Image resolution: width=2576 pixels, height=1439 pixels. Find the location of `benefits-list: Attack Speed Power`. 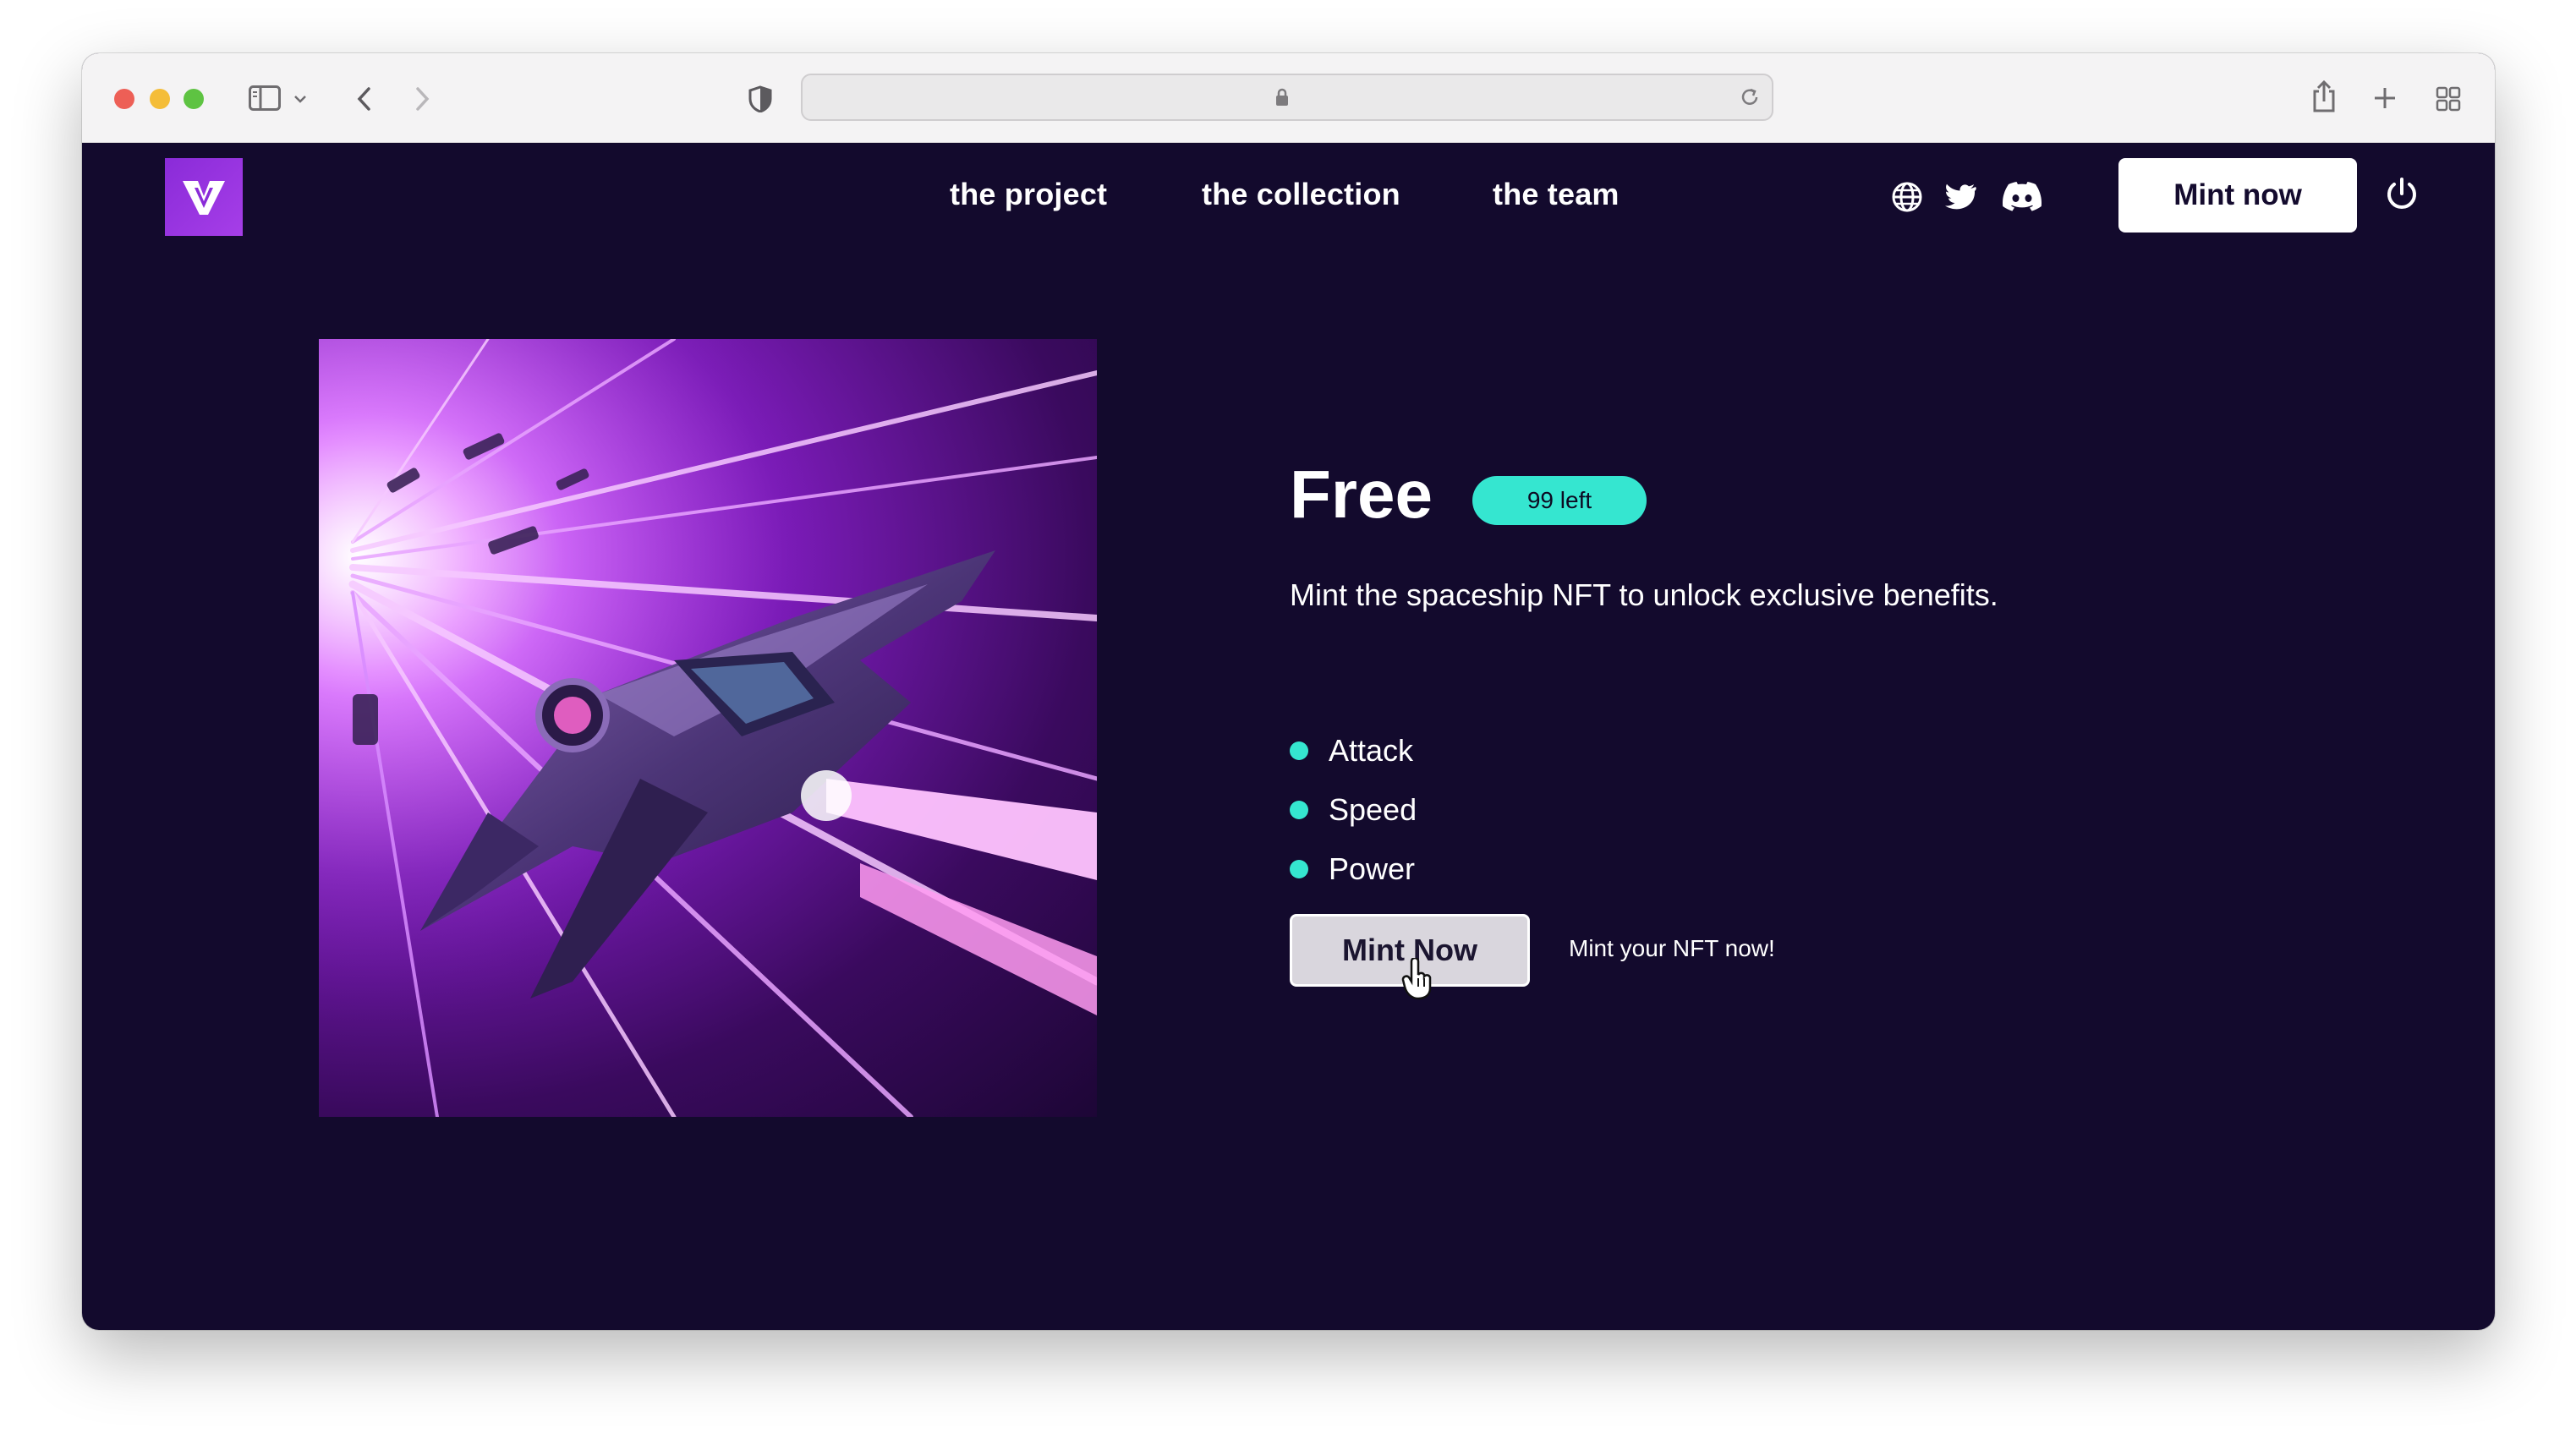

benefits-list: Attack Speed Power is located at coordinates (1353, 810).